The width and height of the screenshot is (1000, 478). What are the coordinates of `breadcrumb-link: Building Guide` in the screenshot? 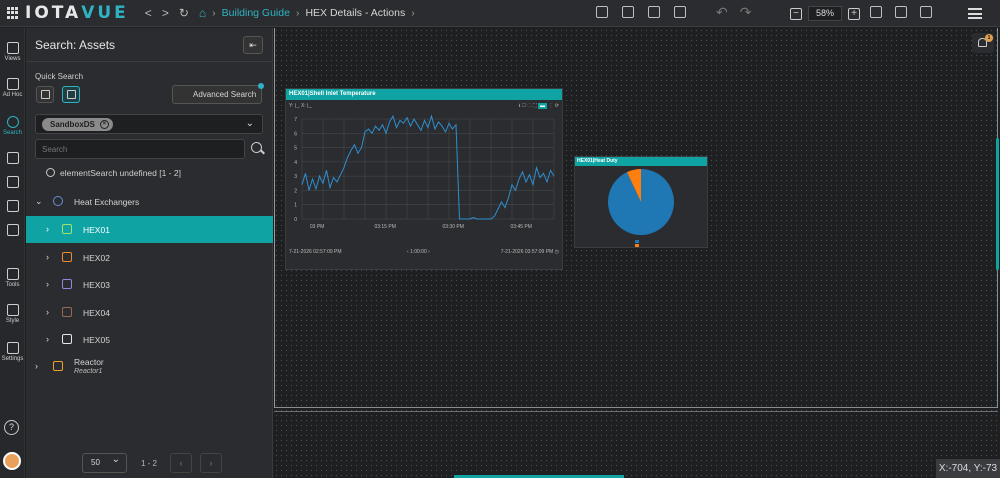 It's located at (256, 13).